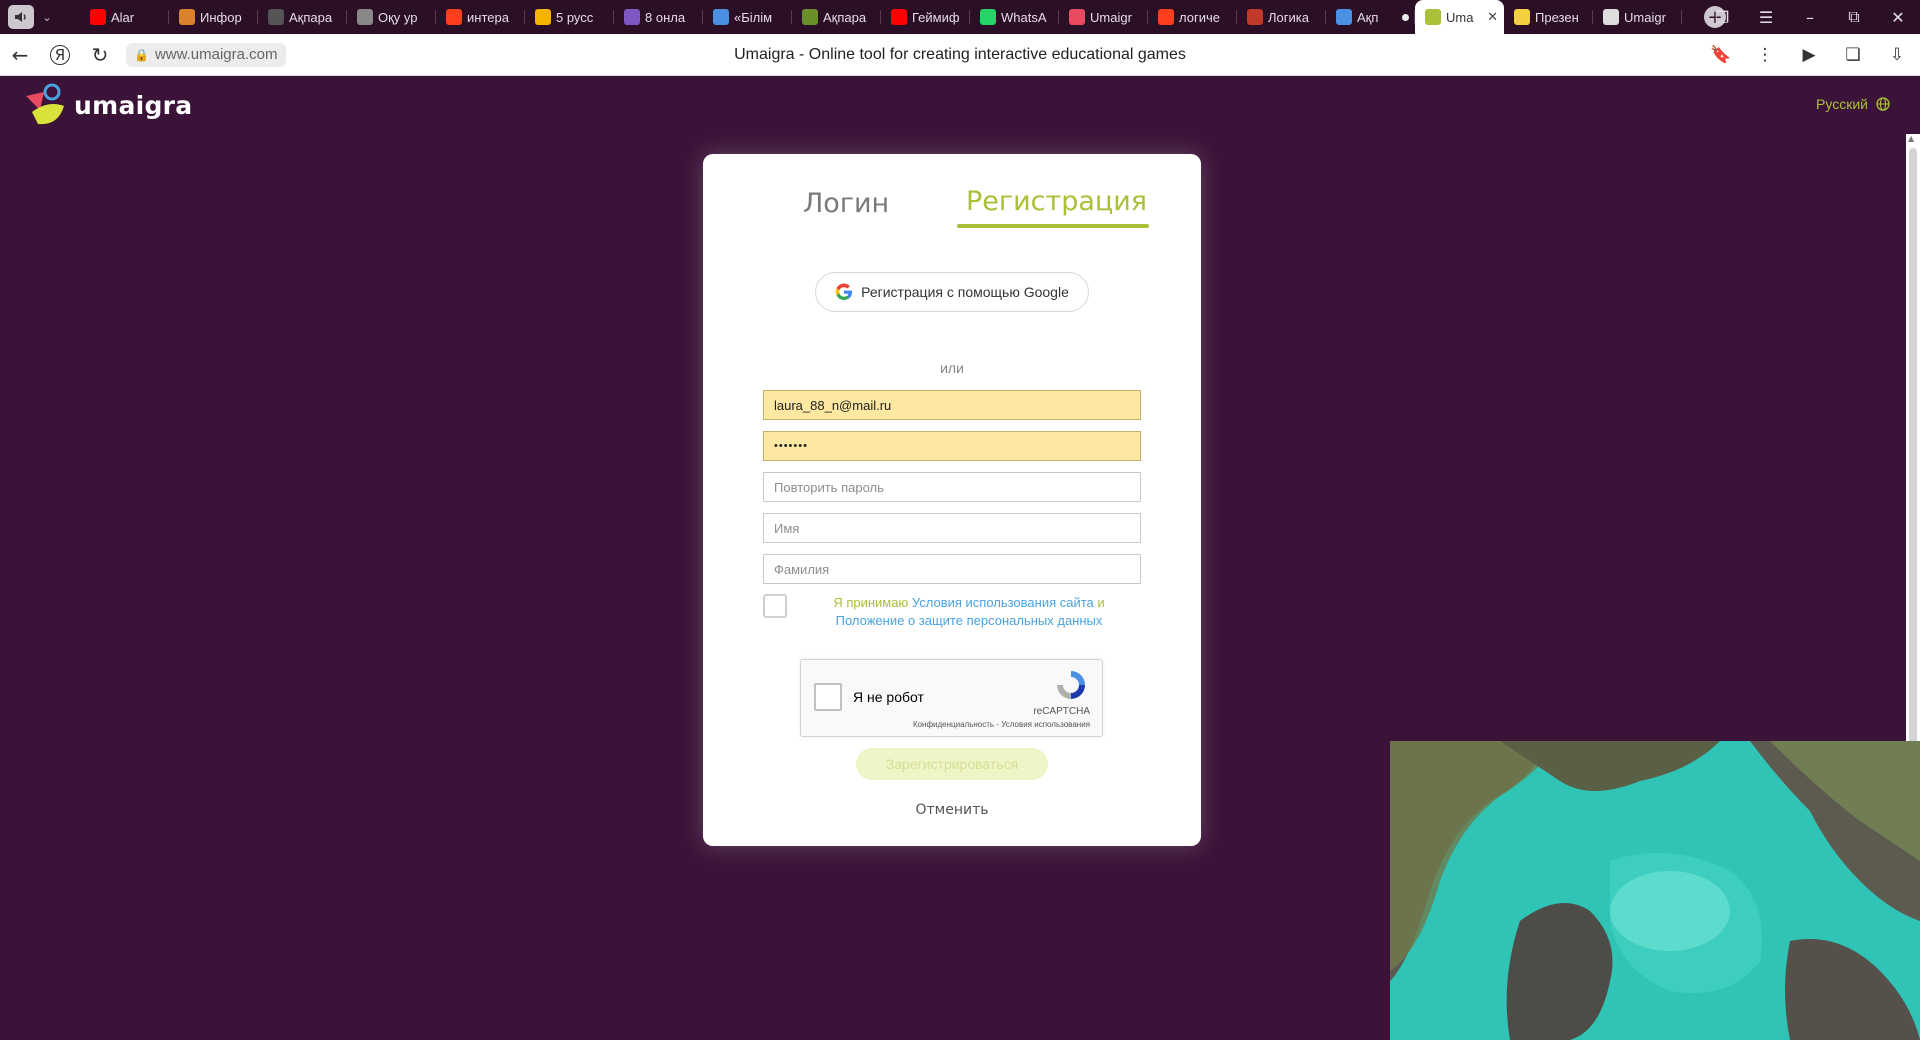  What do you see at coordinates (845, 17) in the screenshot?
I see `tab-title: Ақпара` at bounding box center [845, 17].